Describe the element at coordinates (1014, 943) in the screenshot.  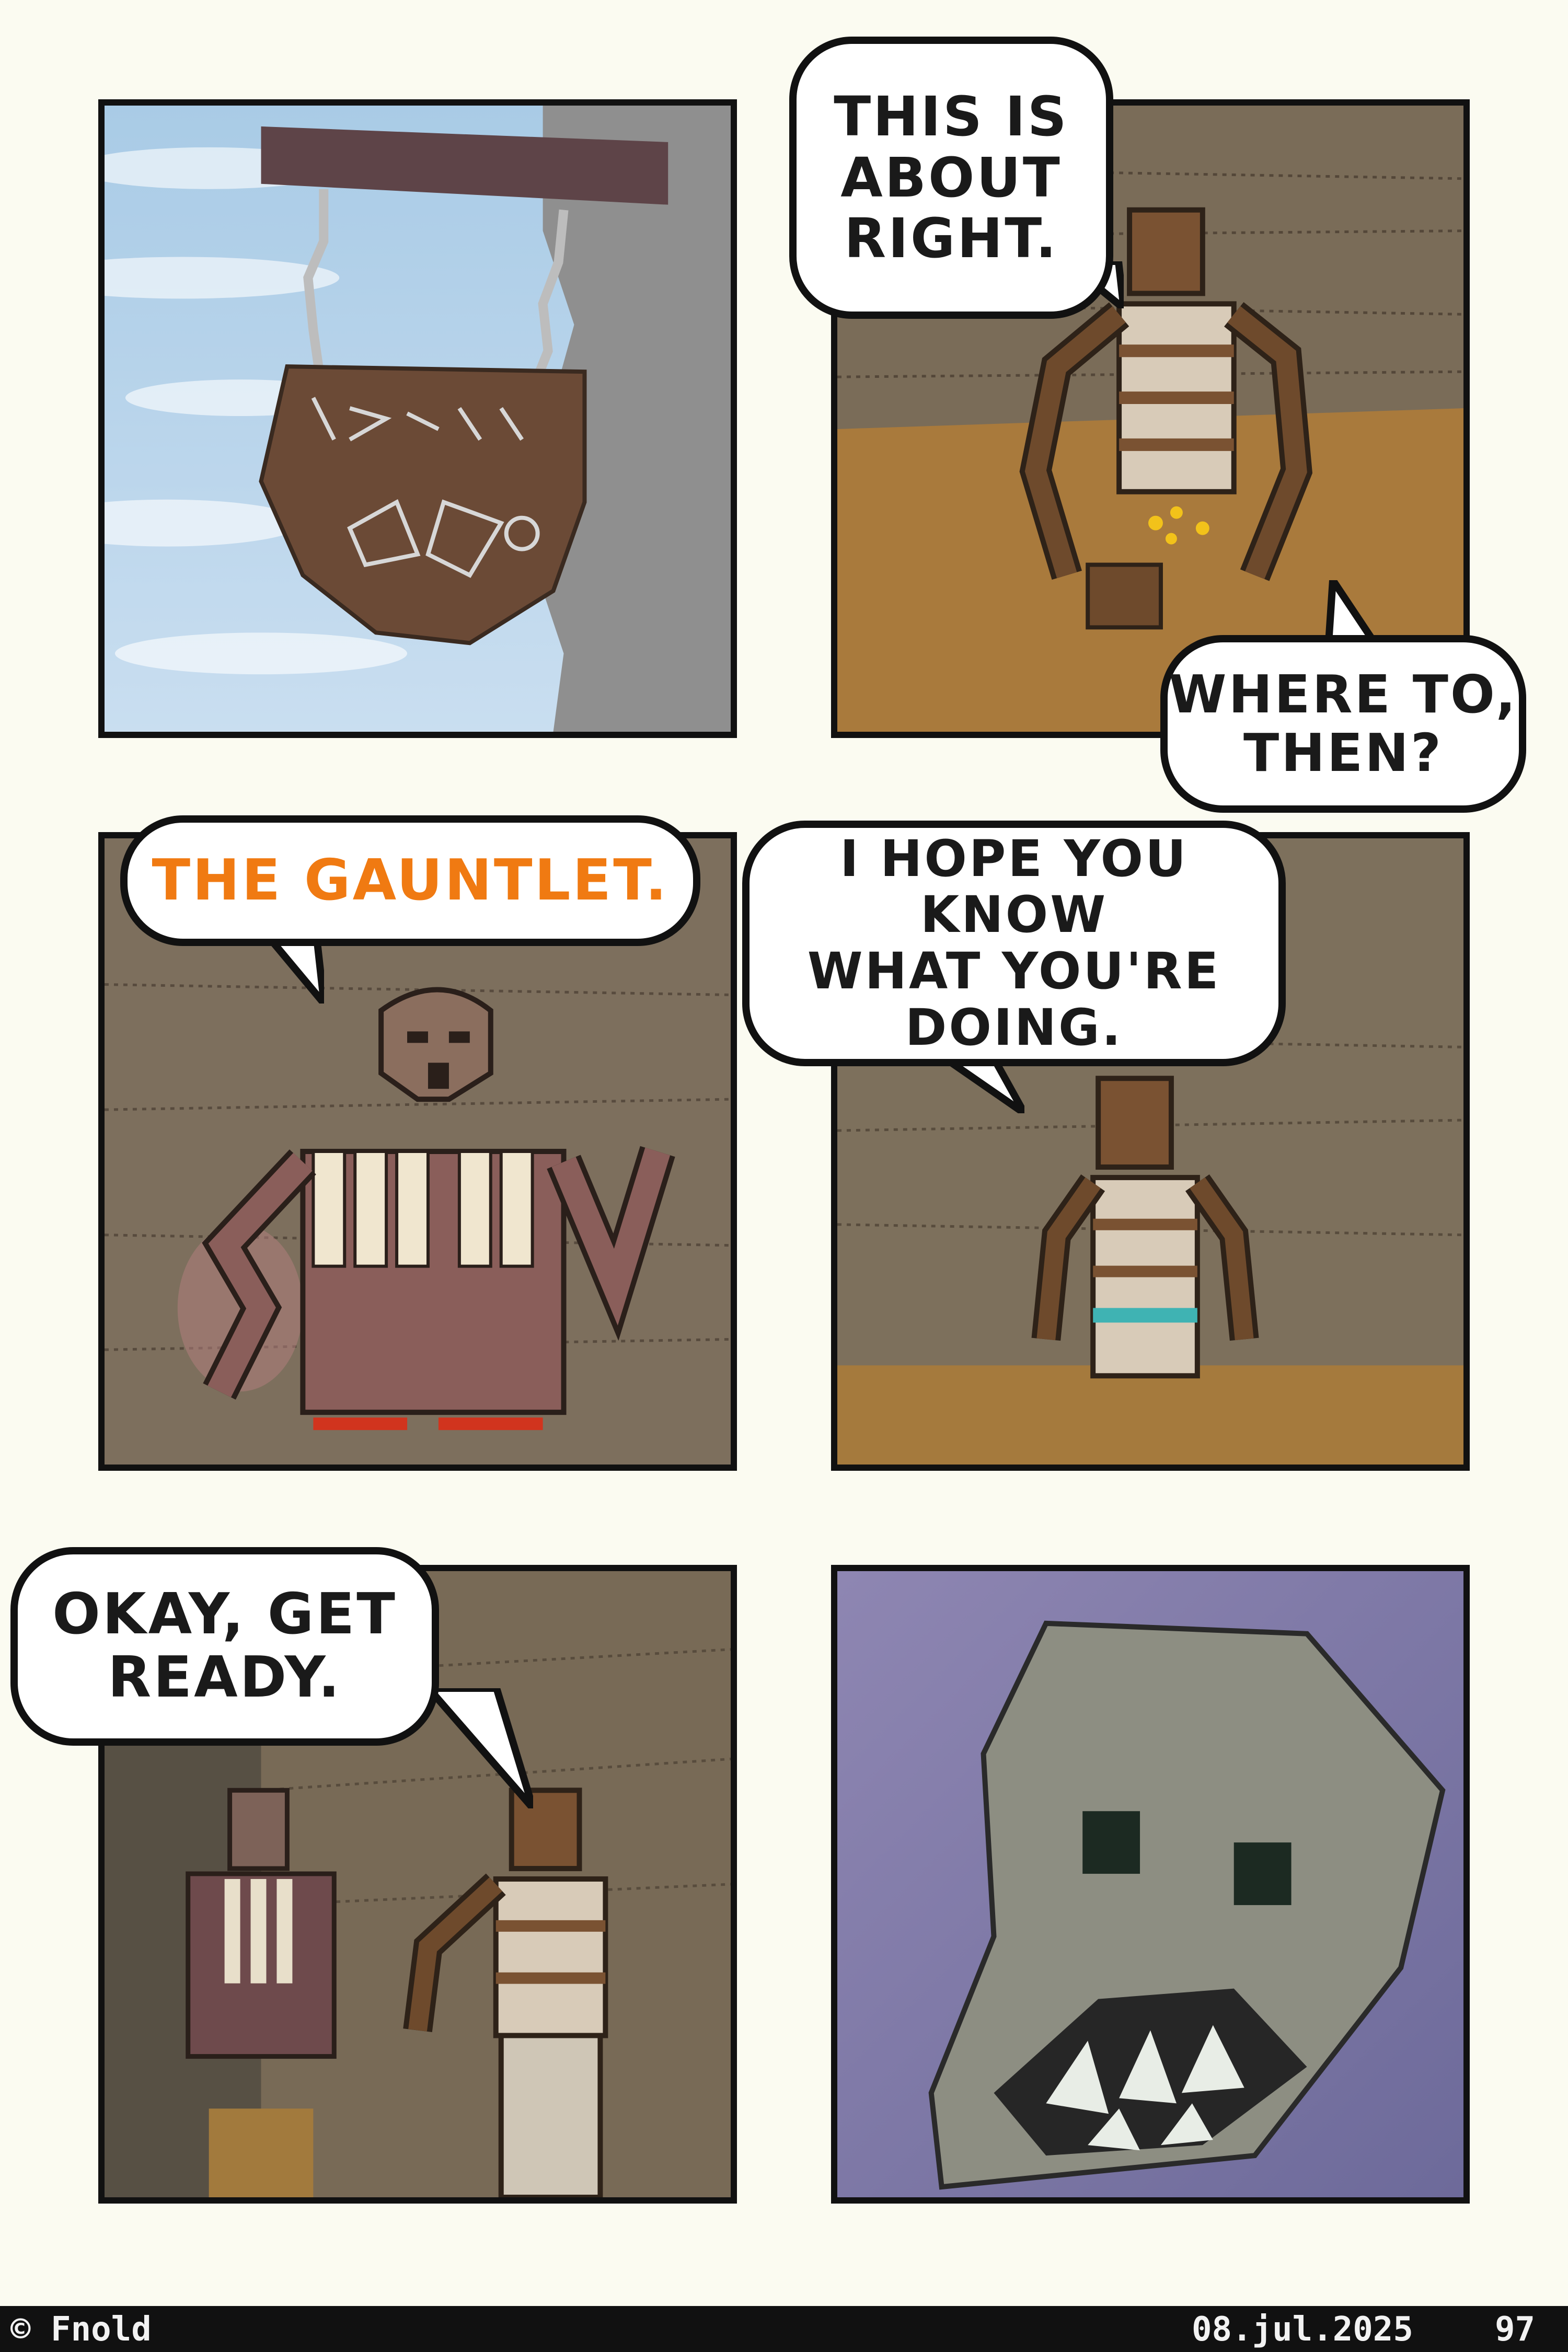
I see `speech-bubble-i-hope-you-know: I HOPE YOU KNOW WHAT YOU'RE DOING.` at that location.